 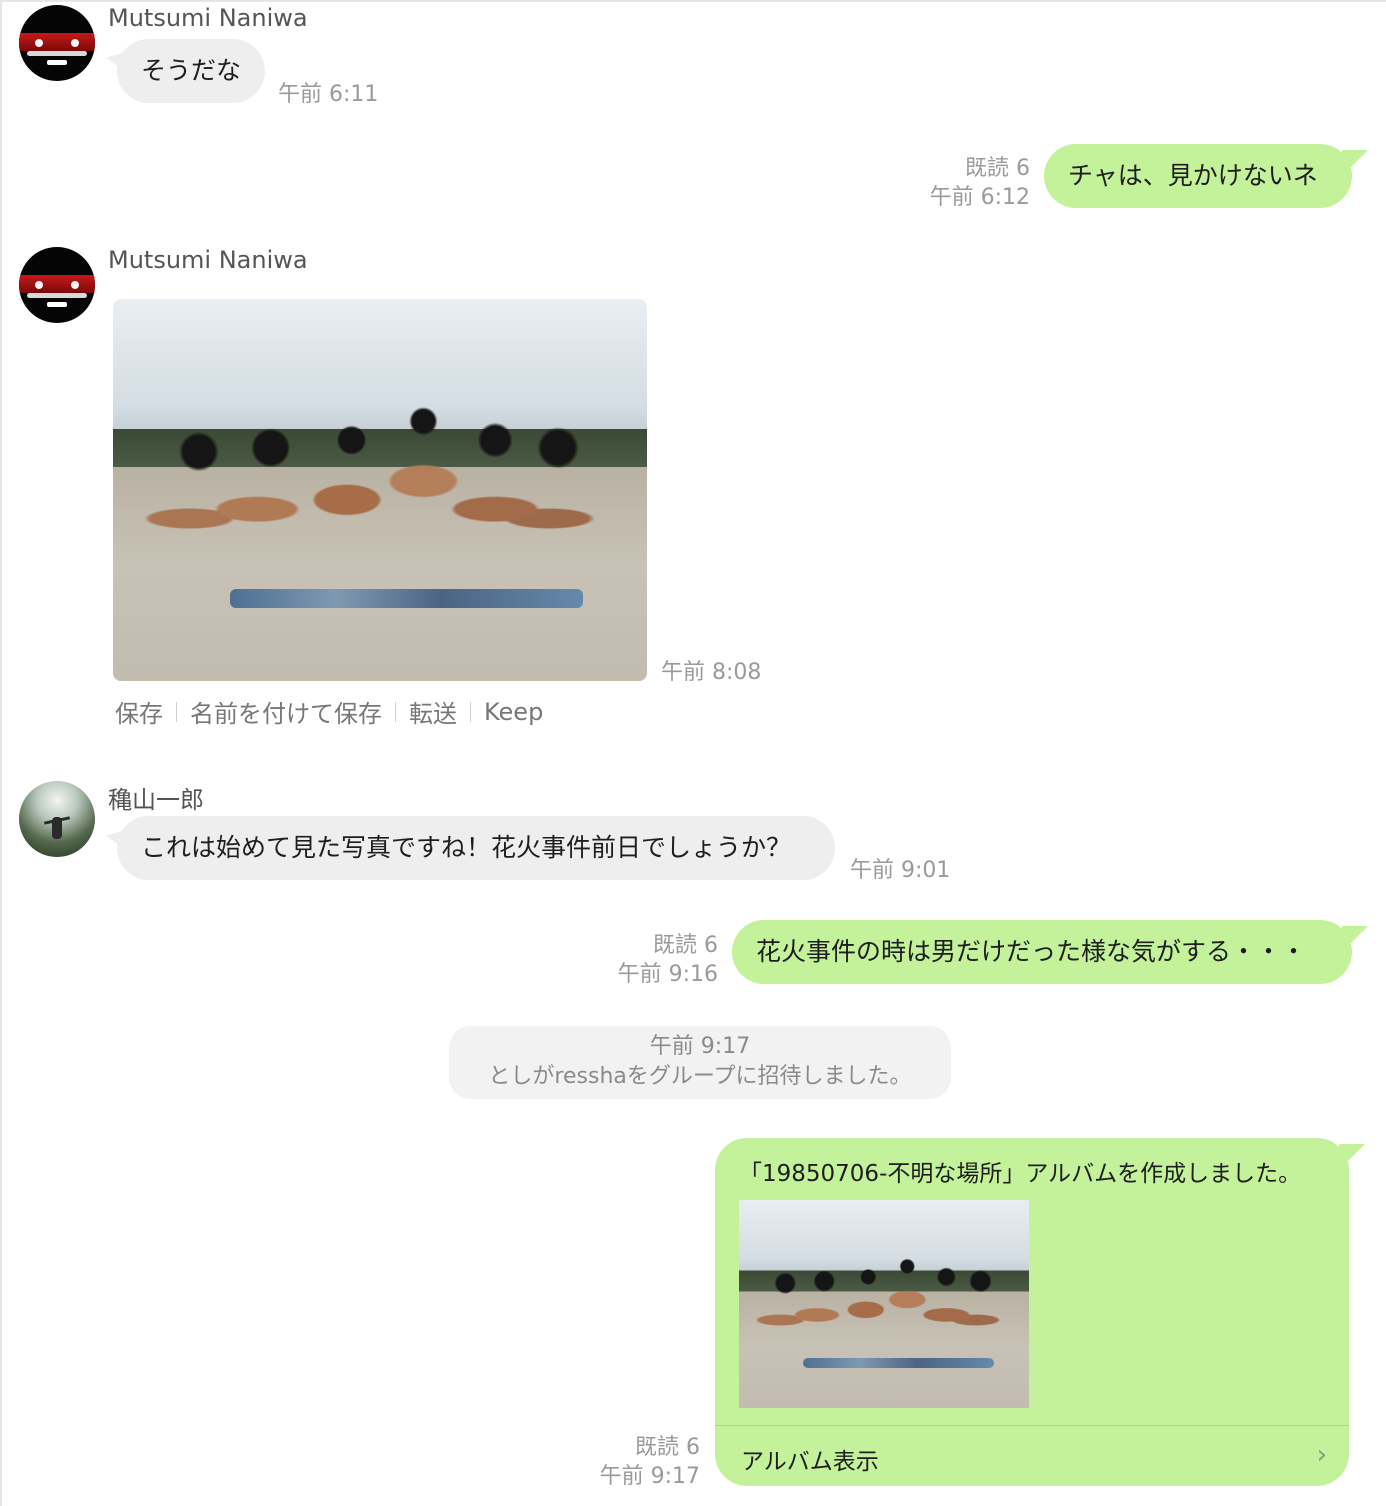 What do you see at coordinates (700, 1076) in the screenshot?
I see `system-text: としがresshaをグループに招待しました。` at bounding box center [700, 1076].